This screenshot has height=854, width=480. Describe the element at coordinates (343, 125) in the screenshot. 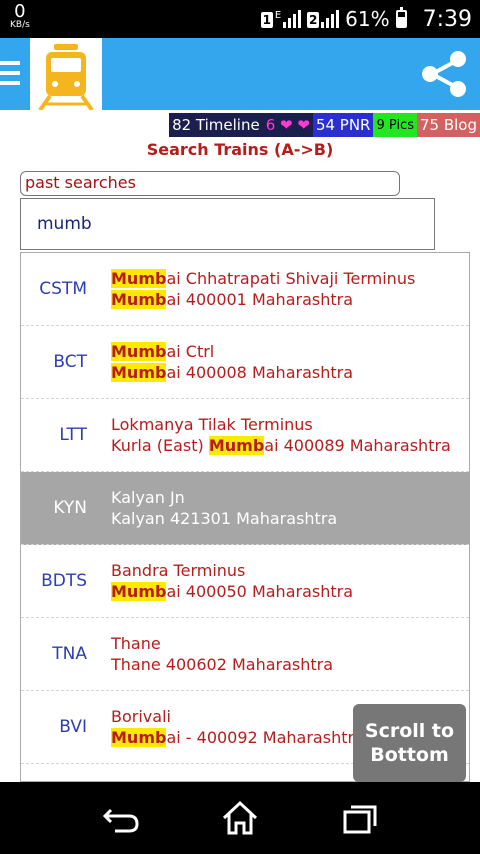

I see `pnr-link: 54 PNR` at that location.